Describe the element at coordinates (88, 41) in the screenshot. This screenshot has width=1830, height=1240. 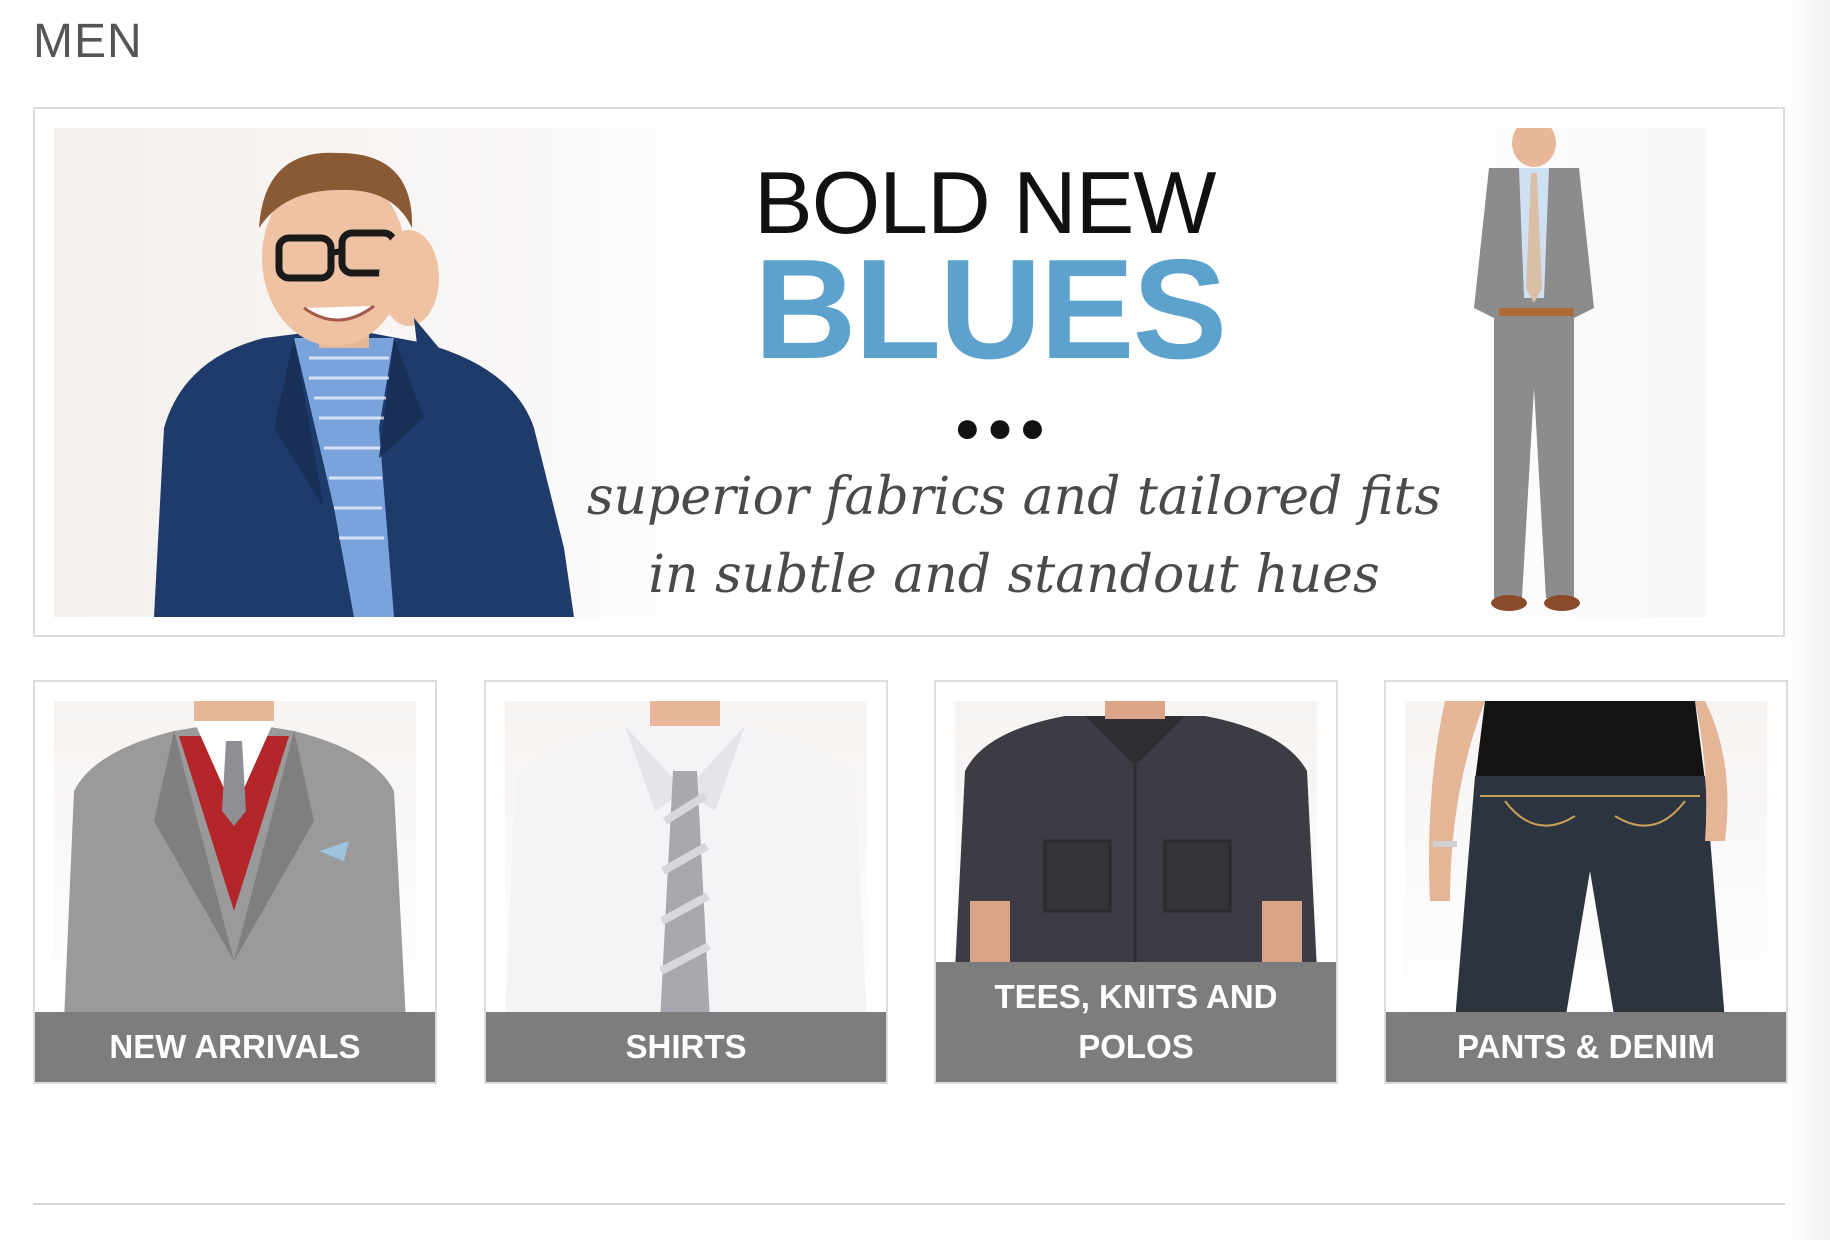
I see `page-title: MEN` at that location.